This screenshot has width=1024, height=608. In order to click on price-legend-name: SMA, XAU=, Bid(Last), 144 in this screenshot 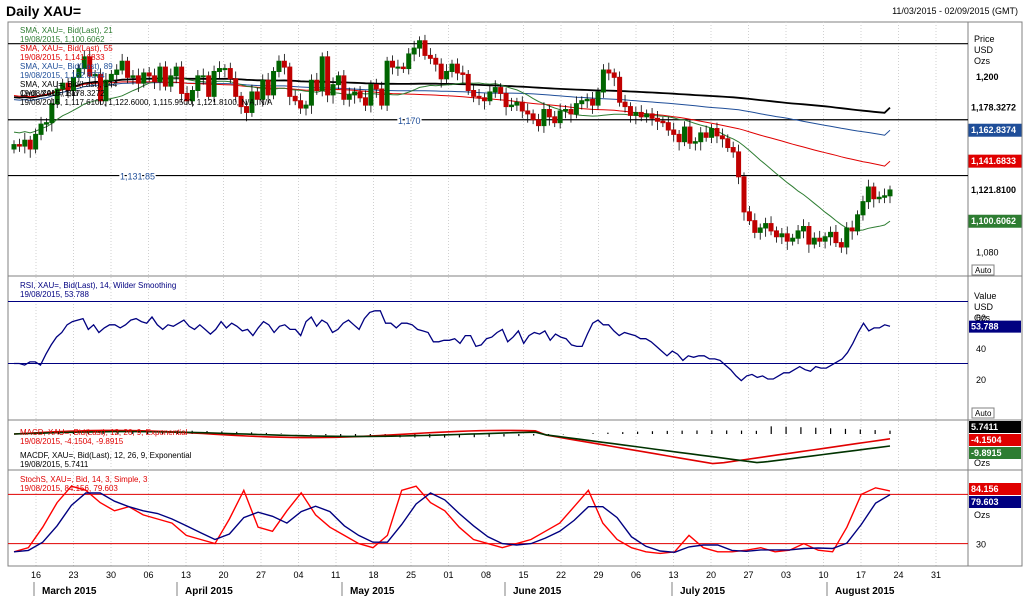, I will do `click(69, 84)`.